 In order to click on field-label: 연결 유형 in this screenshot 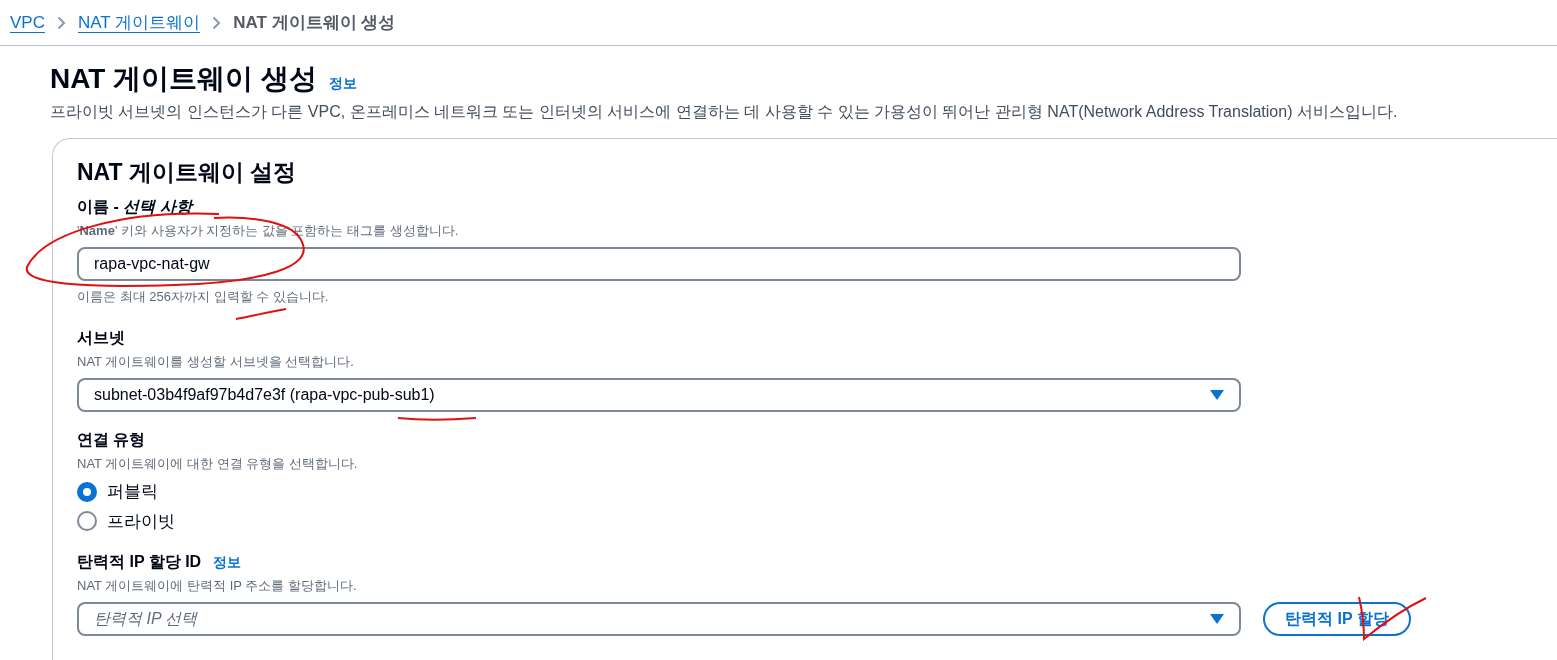, I will do `click(112, 439)`.